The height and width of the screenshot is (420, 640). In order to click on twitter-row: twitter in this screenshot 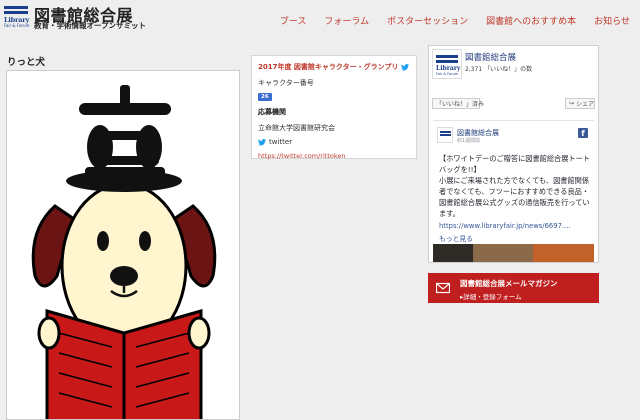, I will do `click(334, 142)`.